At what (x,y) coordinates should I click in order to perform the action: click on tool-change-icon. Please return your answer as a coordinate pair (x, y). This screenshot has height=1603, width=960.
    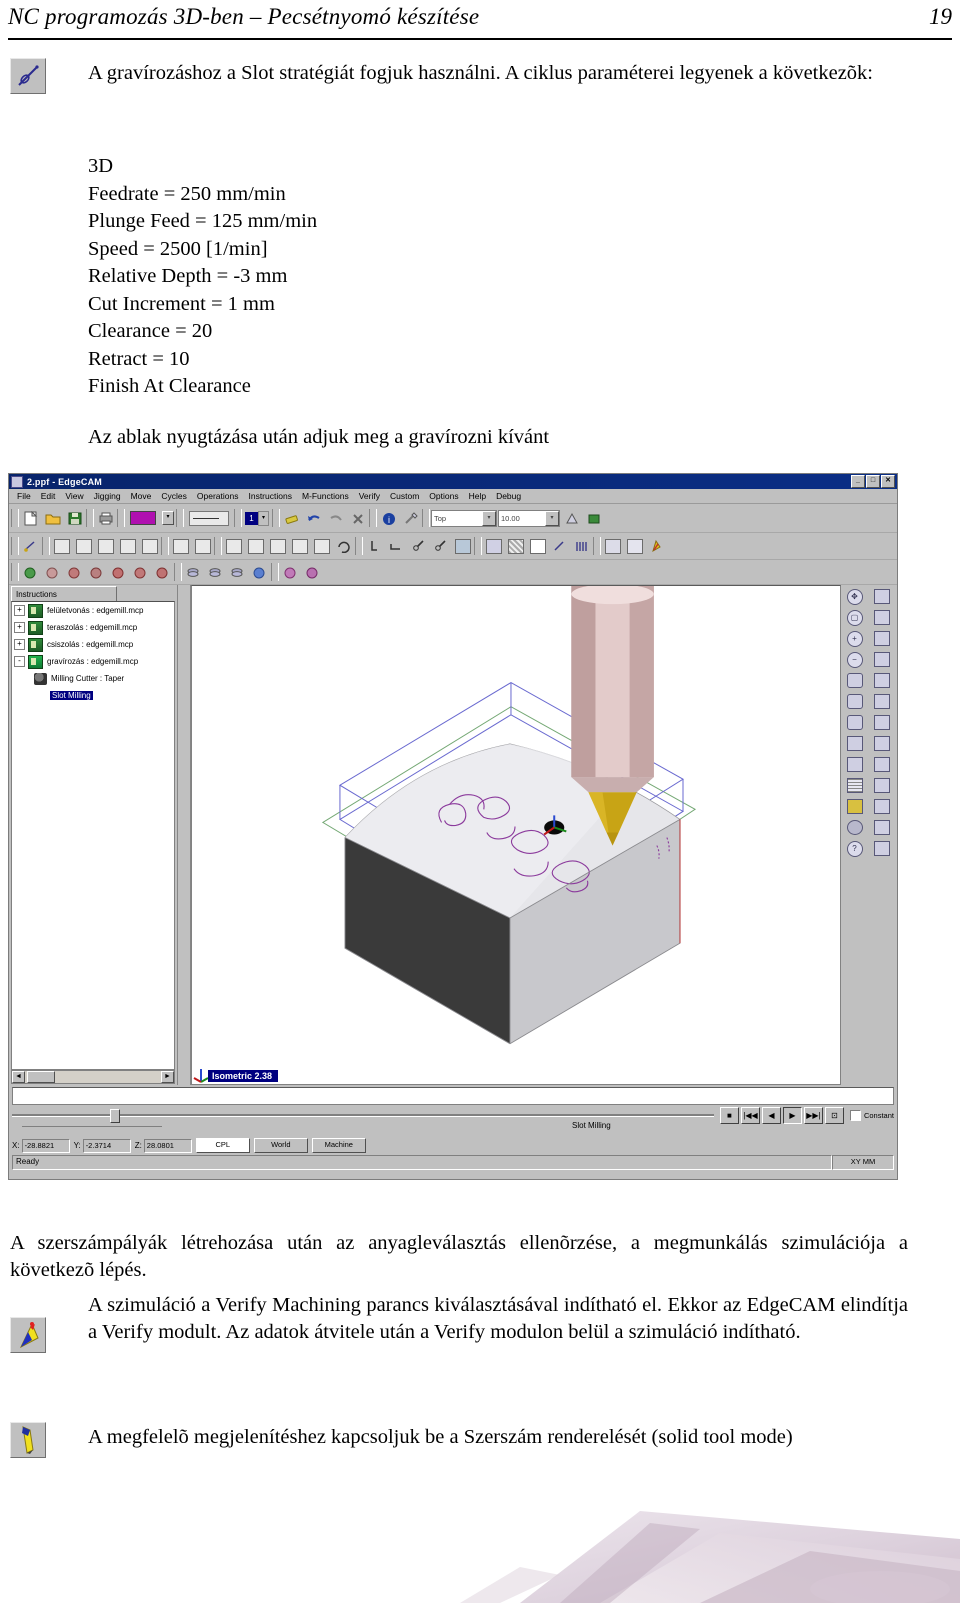
    Looking at the image, I should click on (418, 546).